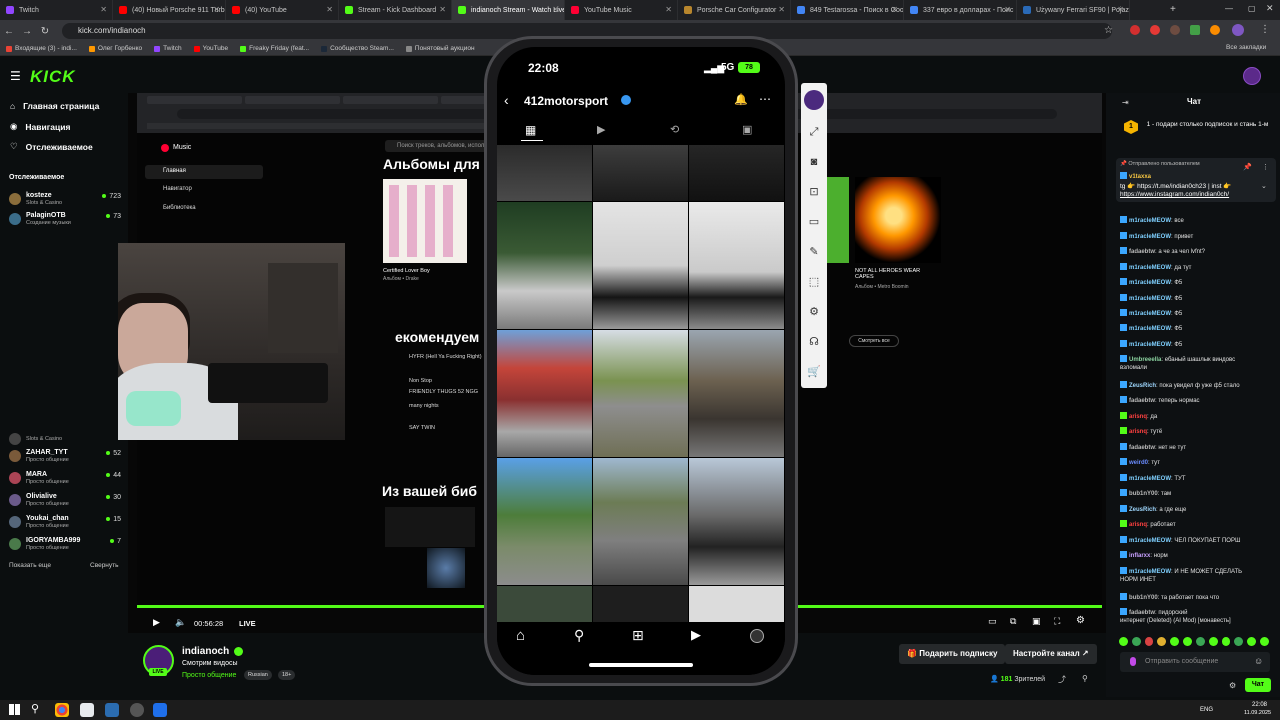  I want to click on nav-following: ♡ Отслеживаемое, so click(51, 146).